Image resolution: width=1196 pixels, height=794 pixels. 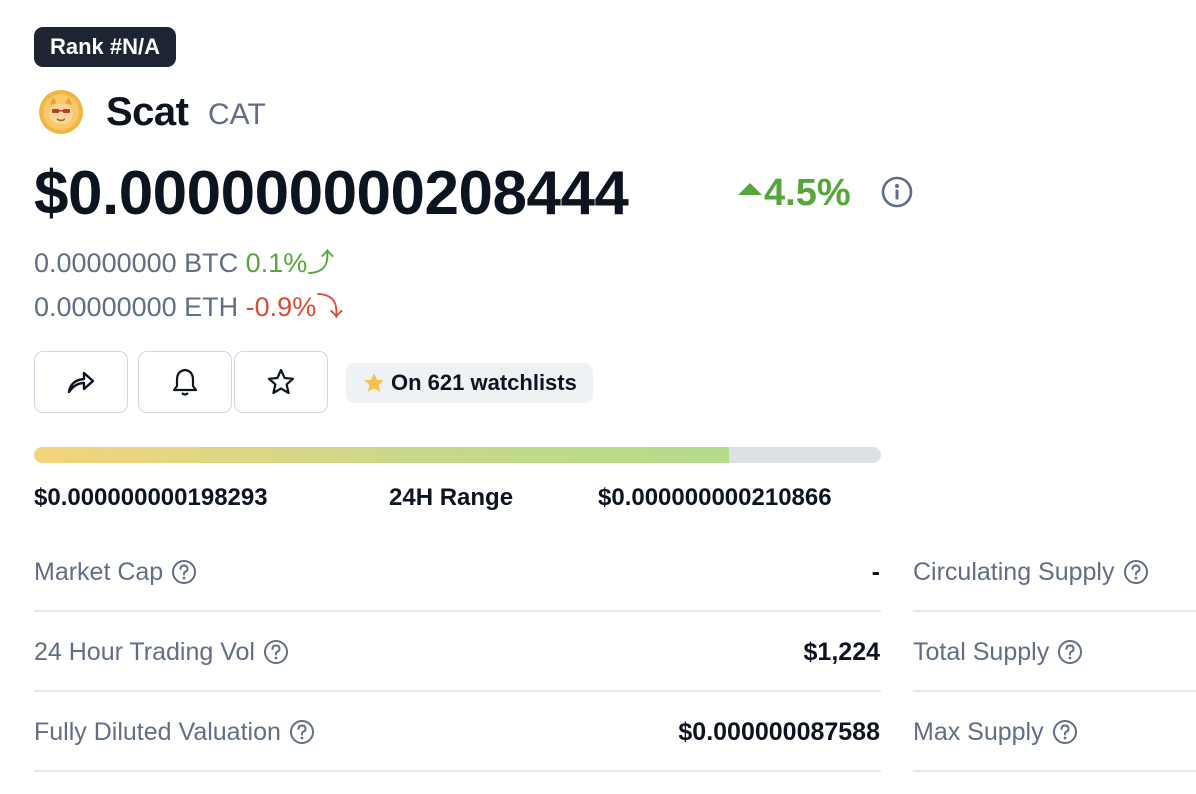 What do you see at coordinates (897, 192) in the screenshot?
I see `info-icon` at bounding box center [897, 192].